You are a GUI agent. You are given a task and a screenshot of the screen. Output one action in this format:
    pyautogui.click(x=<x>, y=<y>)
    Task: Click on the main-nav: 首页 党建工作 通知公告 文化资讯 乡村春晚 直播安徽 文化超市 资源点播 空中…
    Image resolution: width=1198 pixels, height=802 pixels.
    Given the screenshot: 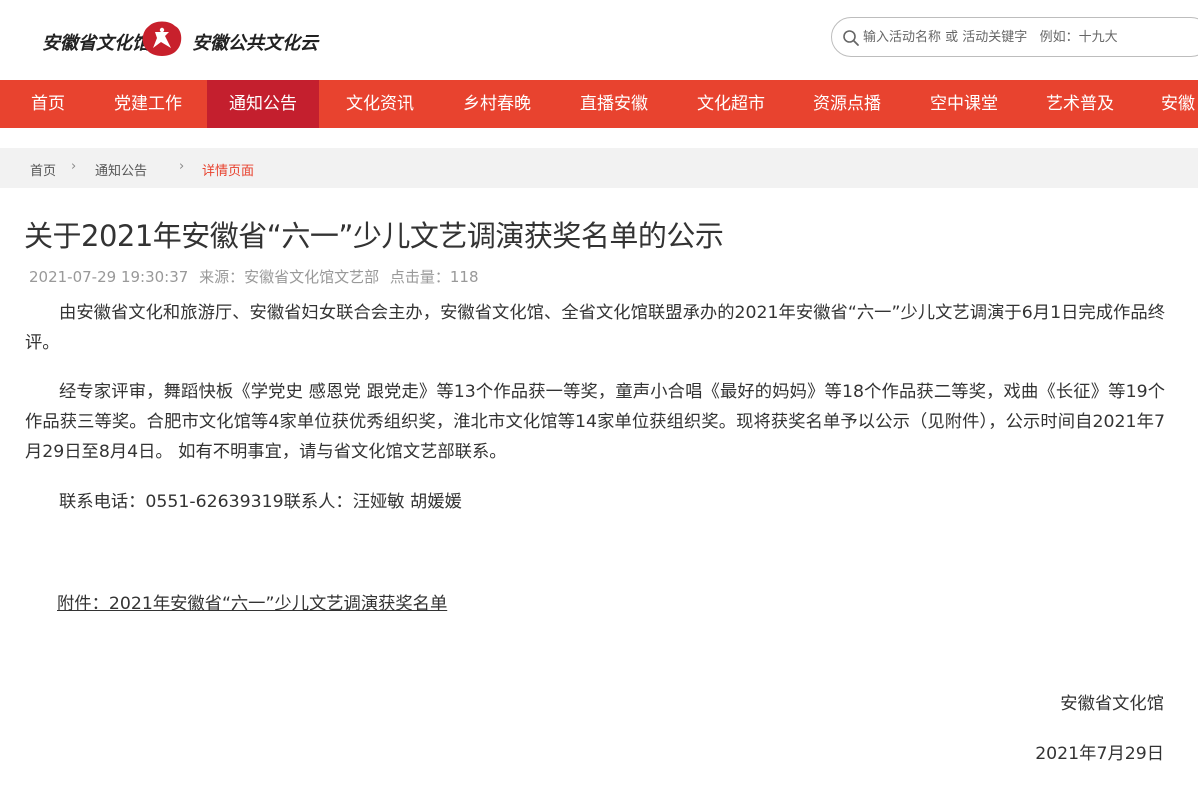 What is the action you would take?
    pyautogui.click(x=599, y=104)
    